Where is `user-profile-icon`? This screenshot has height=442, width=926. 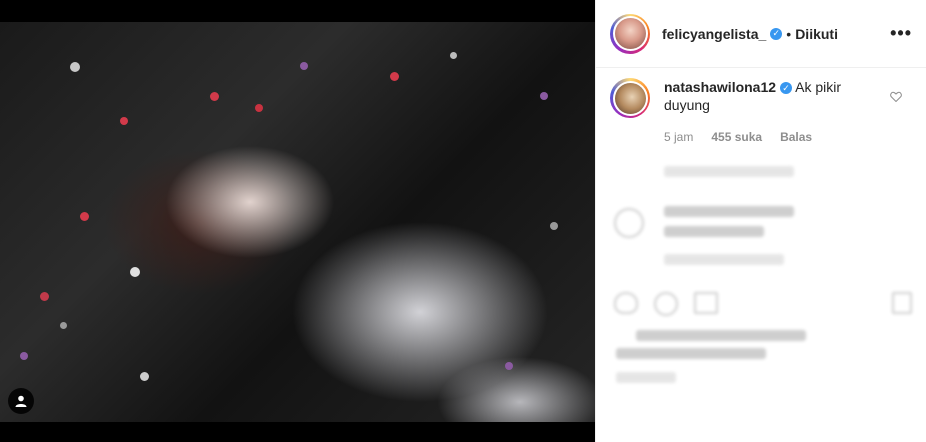 user-profile-icon is located at coordinates (21, 401).